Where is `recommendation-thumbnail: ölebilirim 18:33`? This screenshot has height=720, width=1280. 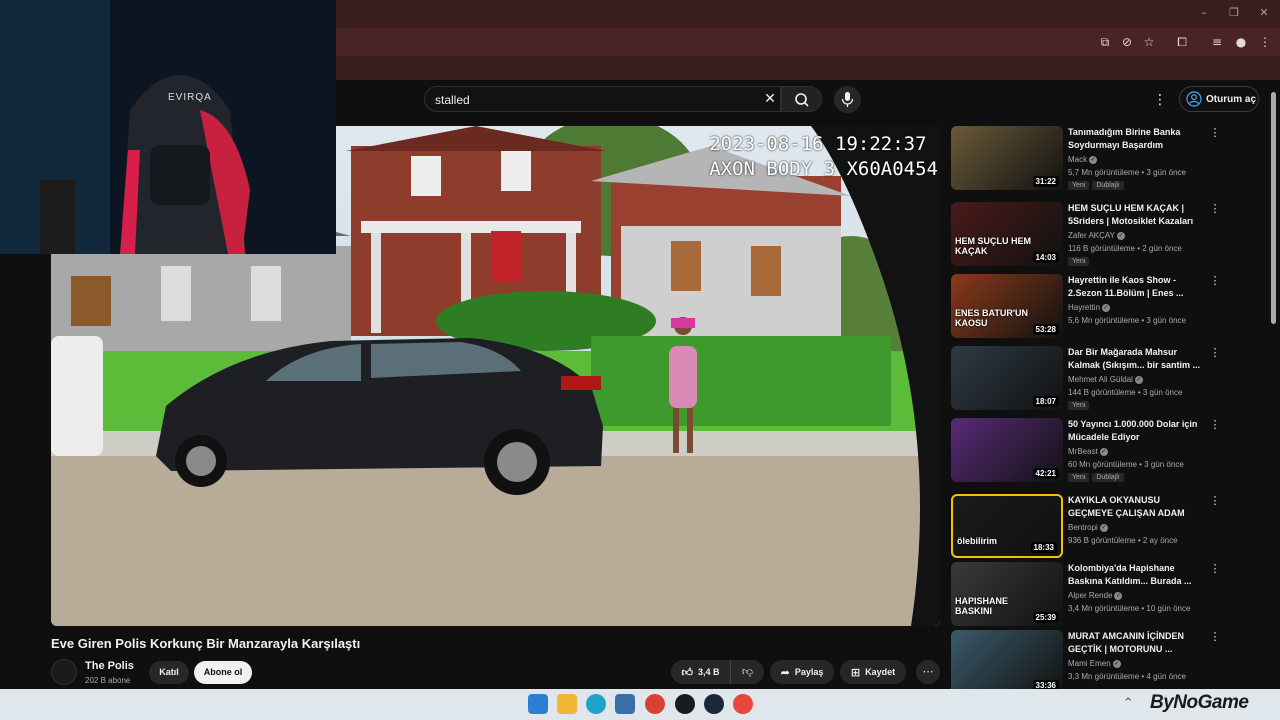
recommendation-thumbnail: ölebilirim 18:33 is located at coordinates (1007, 526).